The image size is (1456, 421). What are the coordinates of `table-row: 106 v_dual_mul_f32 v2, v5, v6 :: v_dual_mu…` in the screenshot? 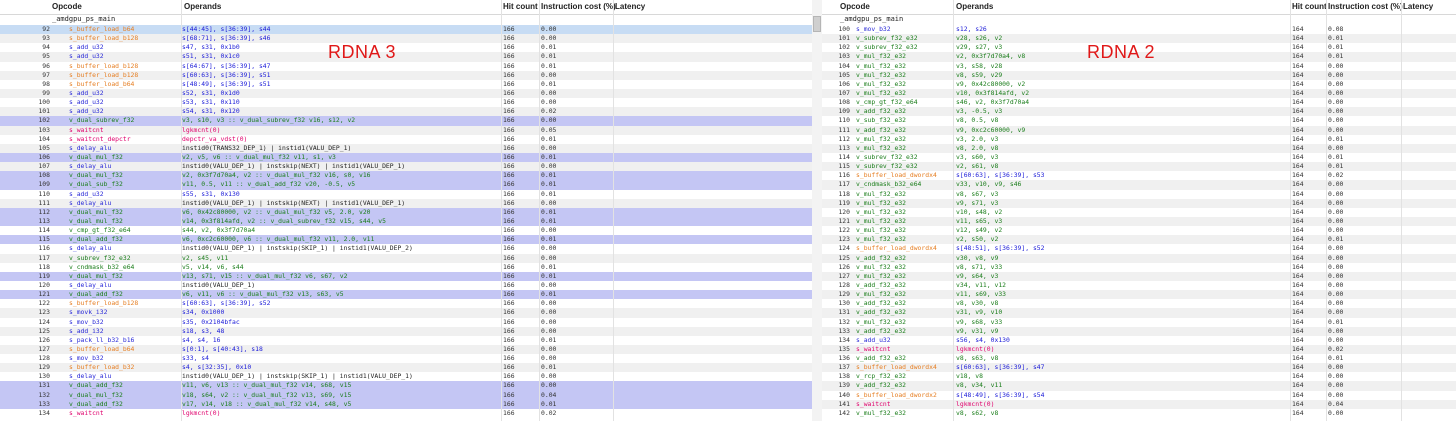 It's located at (406, 157).